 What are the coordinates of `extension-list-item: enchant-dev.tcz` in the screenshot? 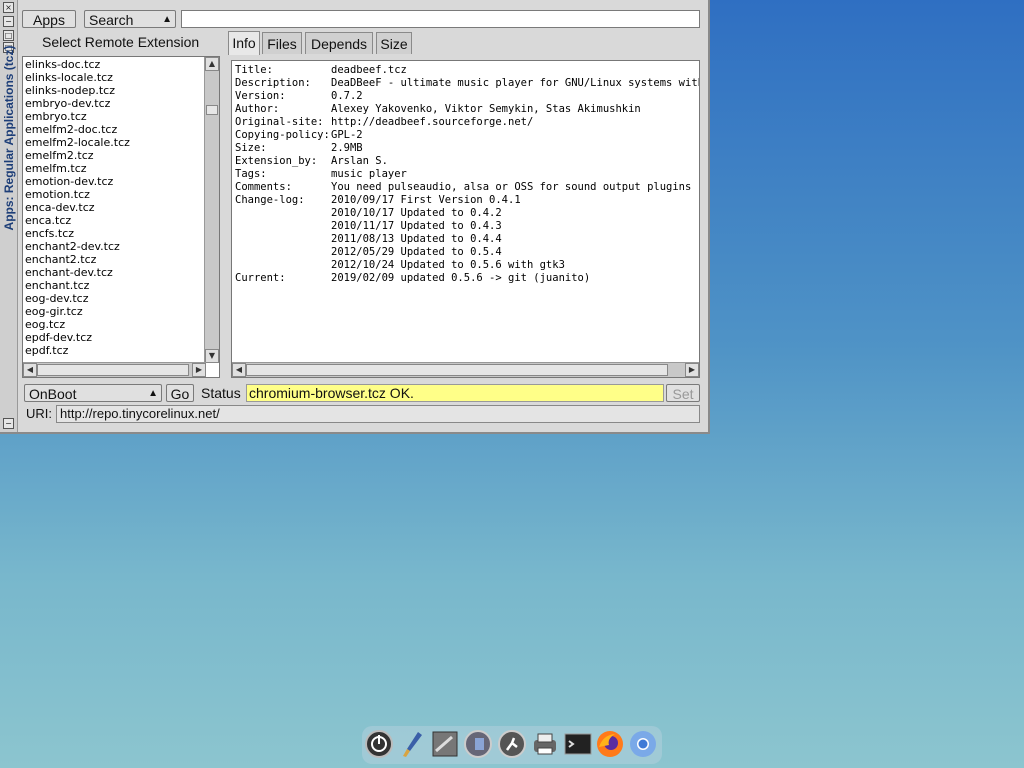 It's located at (115, 272).